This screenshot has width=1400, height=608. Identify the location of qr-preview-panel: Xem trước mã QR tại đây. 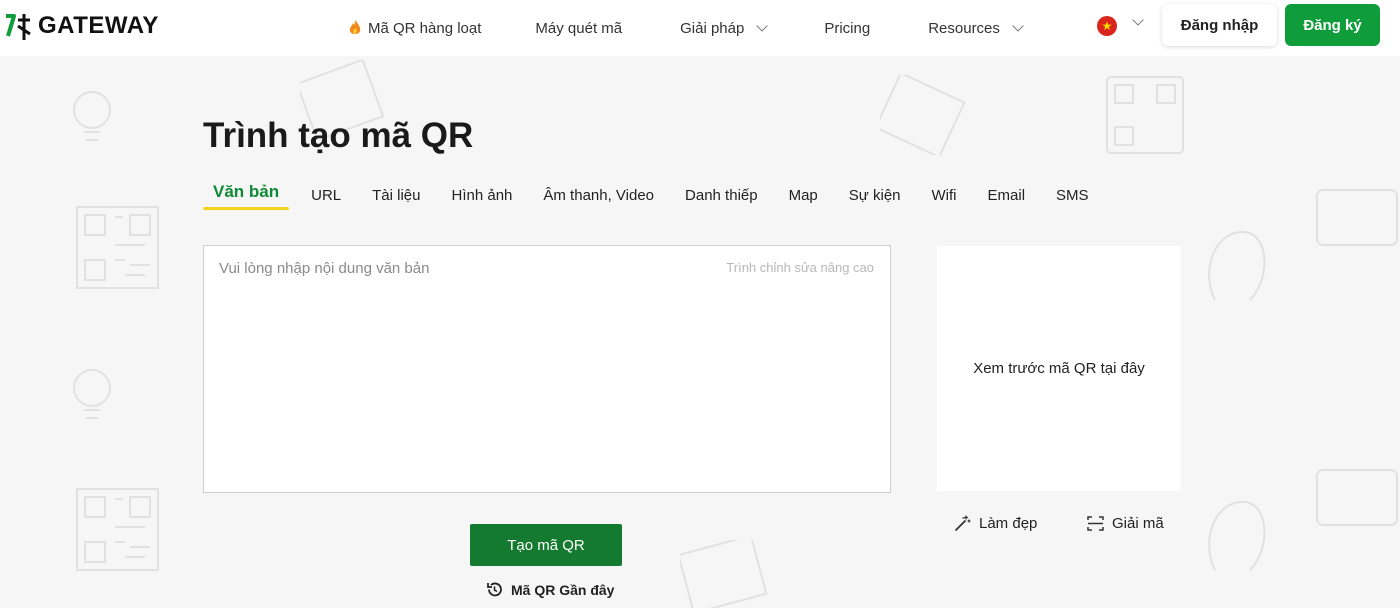
(1059, 368).